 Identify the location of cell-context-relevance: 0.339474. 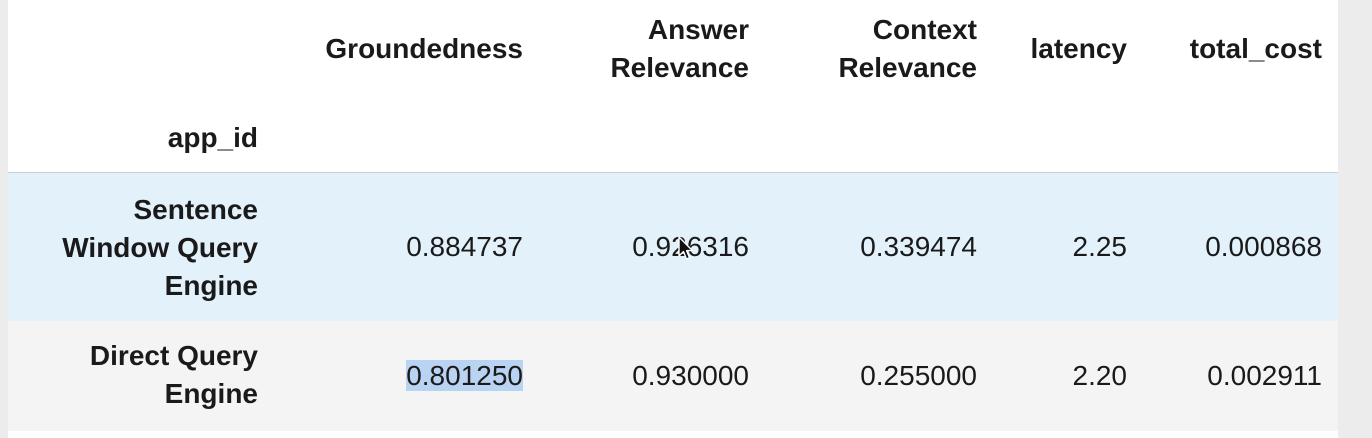
(918, 246).